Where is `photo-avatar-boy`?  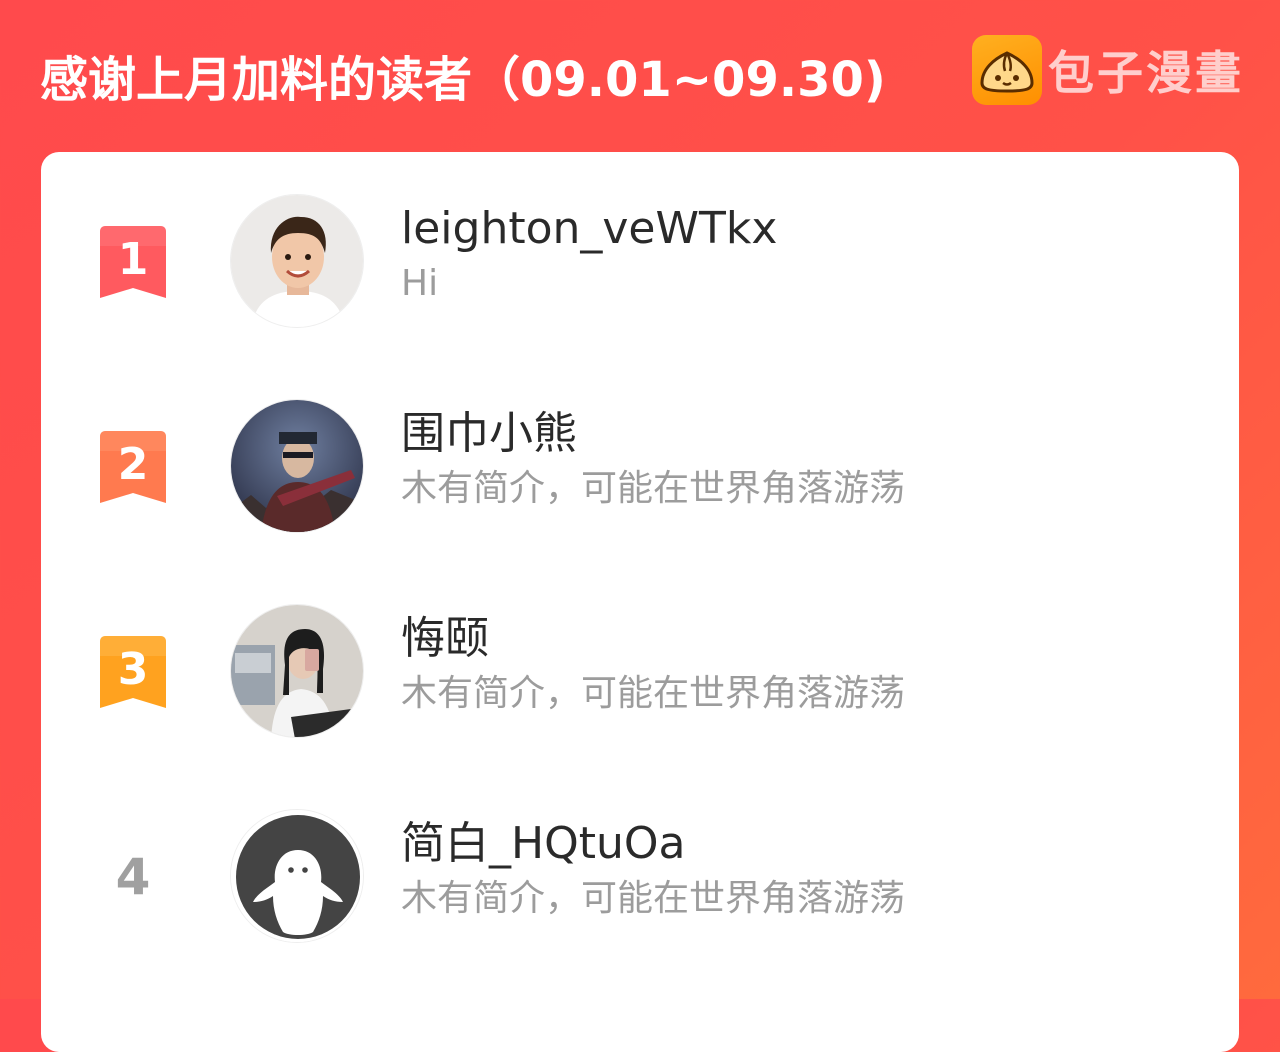
photo-avatar-boy is located at coordinates (297, 261).